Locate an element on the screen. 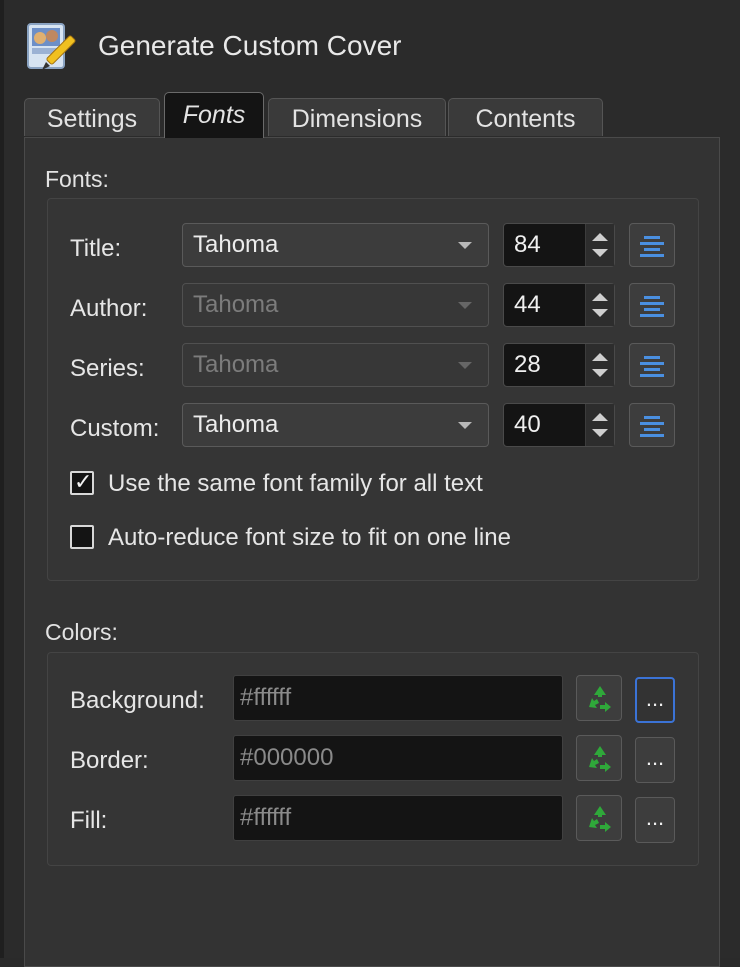 The width and height of the screenshot is (740, 967). auto-reduce-label: Auto-reduce font size to fit on one line is located at coordinates (309, 538).